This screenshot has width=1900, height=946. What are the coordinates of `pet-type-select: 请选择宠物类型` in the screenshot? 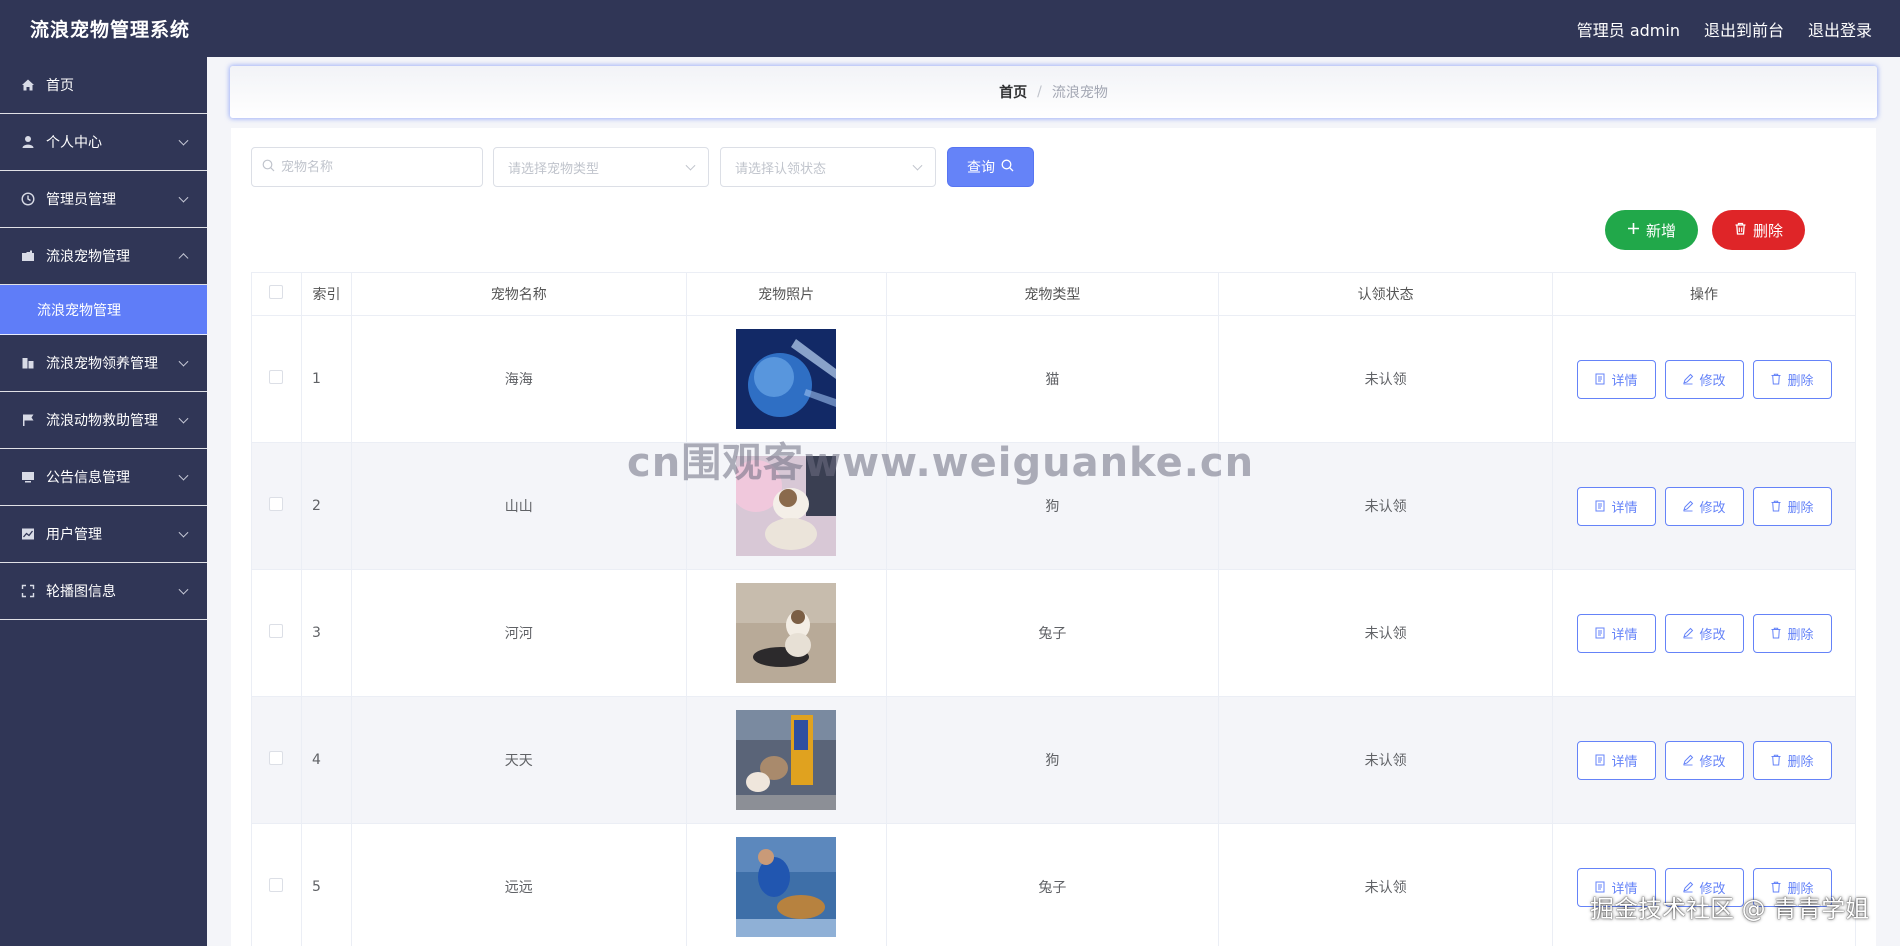 It's located at (601, 167).